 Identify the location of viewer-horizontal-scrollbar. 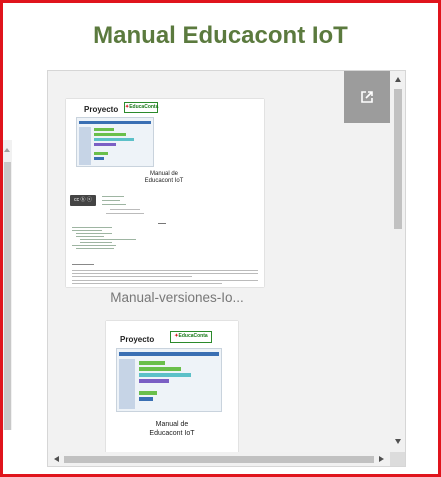
(219, 459).